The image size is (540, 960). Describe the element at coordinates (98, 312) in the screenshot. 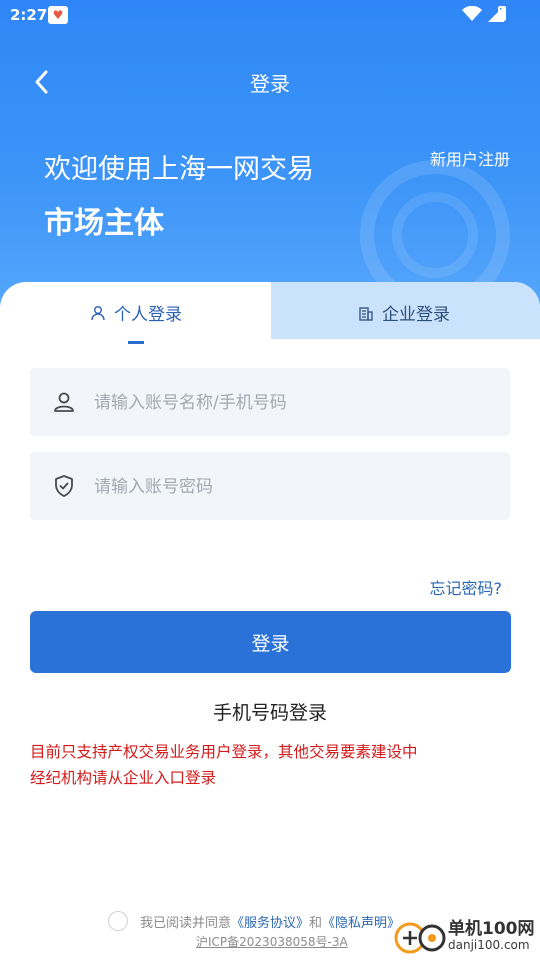

I see `user-icon` at that location.